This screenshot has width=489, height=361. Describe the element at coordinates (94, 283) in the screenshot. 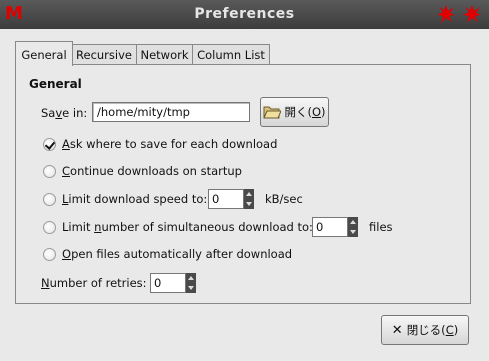

I see `retries-label: Number of retries:` at that location.